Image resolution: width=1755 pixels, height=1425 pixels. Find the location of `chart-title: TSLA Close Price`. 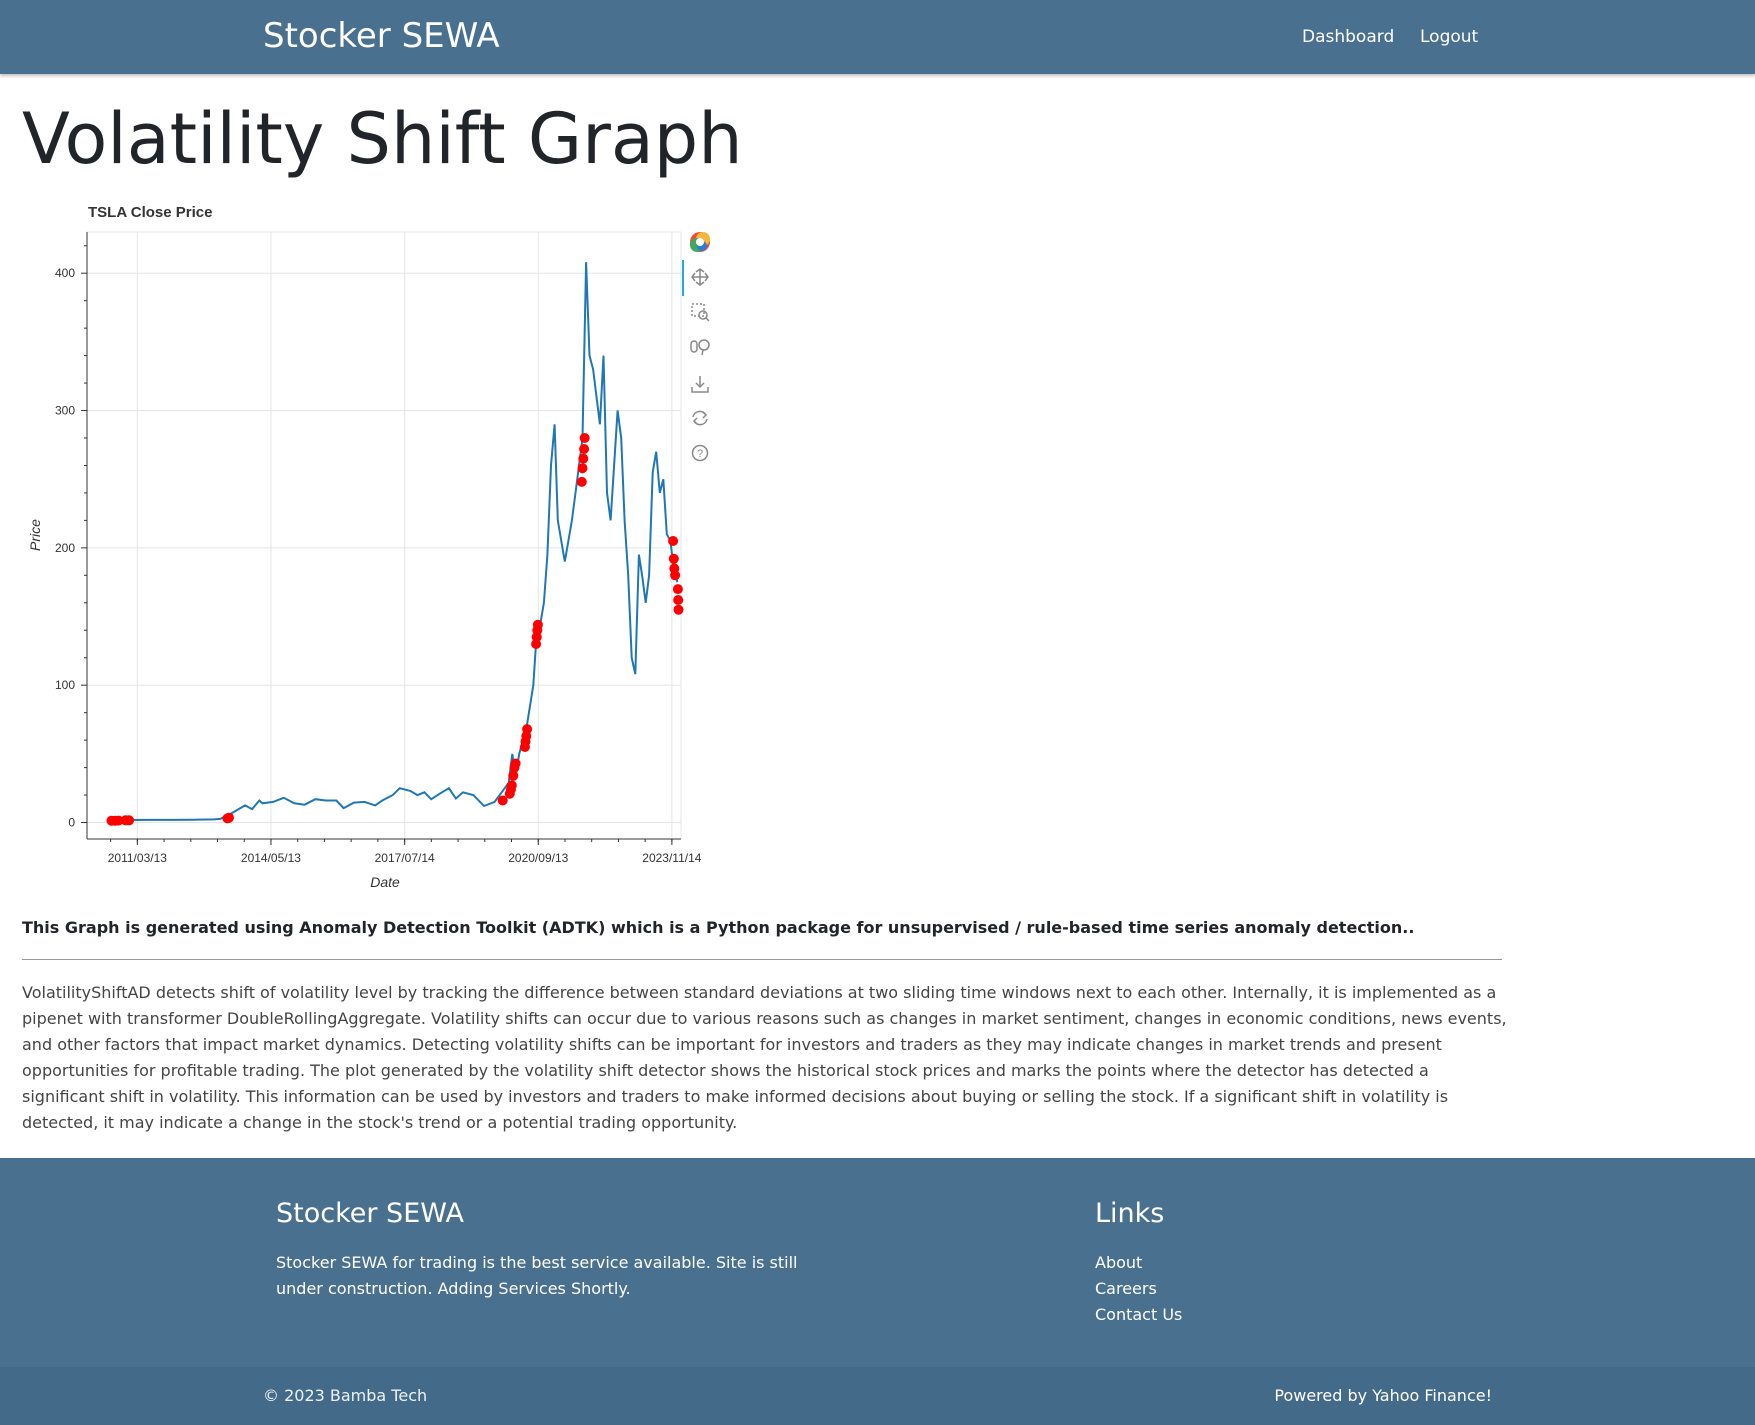

chart-title: TSLA Close Price is located at coordinates (150, 212).